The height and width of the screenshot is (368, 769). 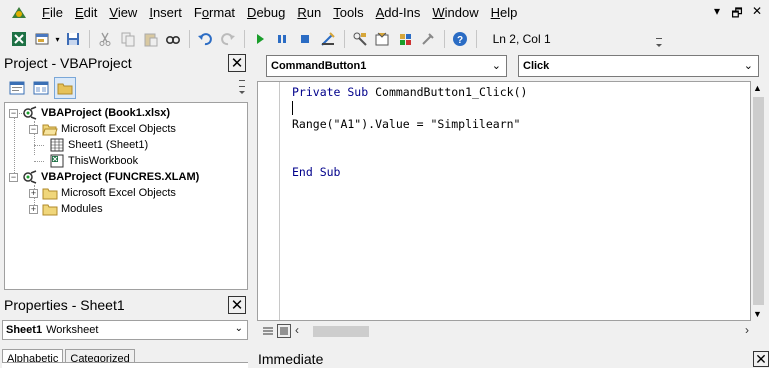 I want to click on standard-toolbar: ▾ ? Ln 2, Col 1, so click(x=332, y=39).